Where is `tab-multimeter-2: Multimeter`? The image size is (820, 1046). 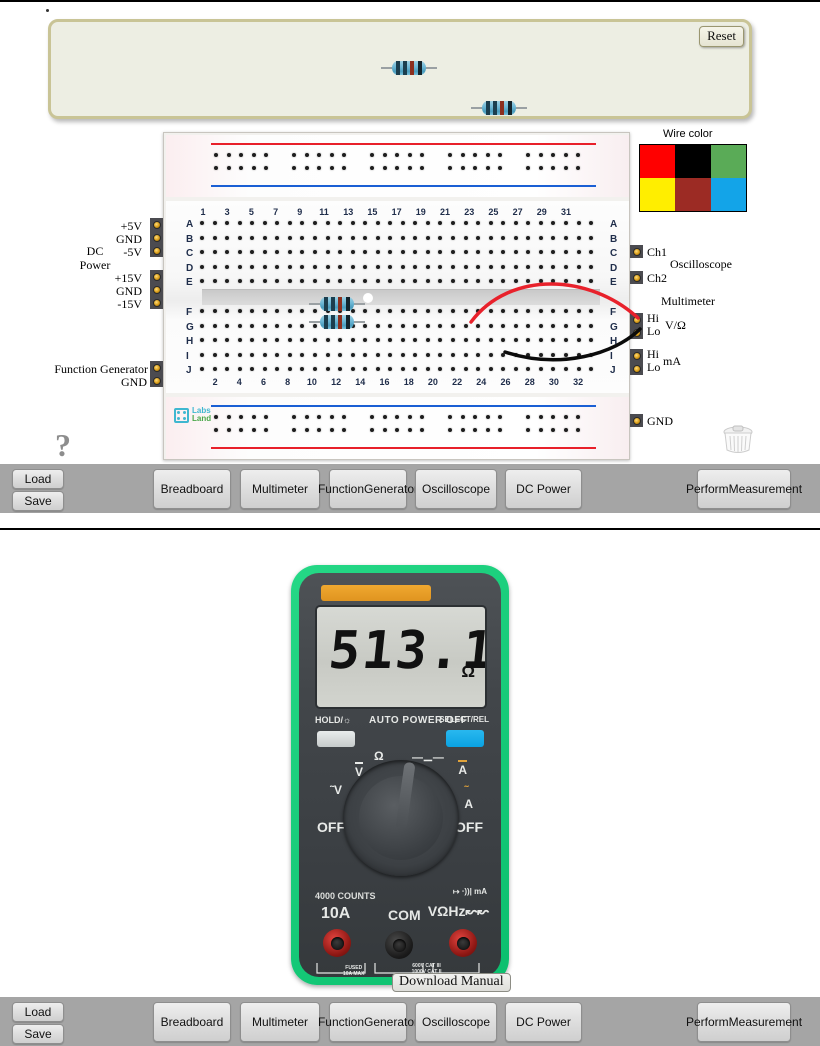 tab-multimeter-2: Multimeter is located at coordinates (280, 1022).